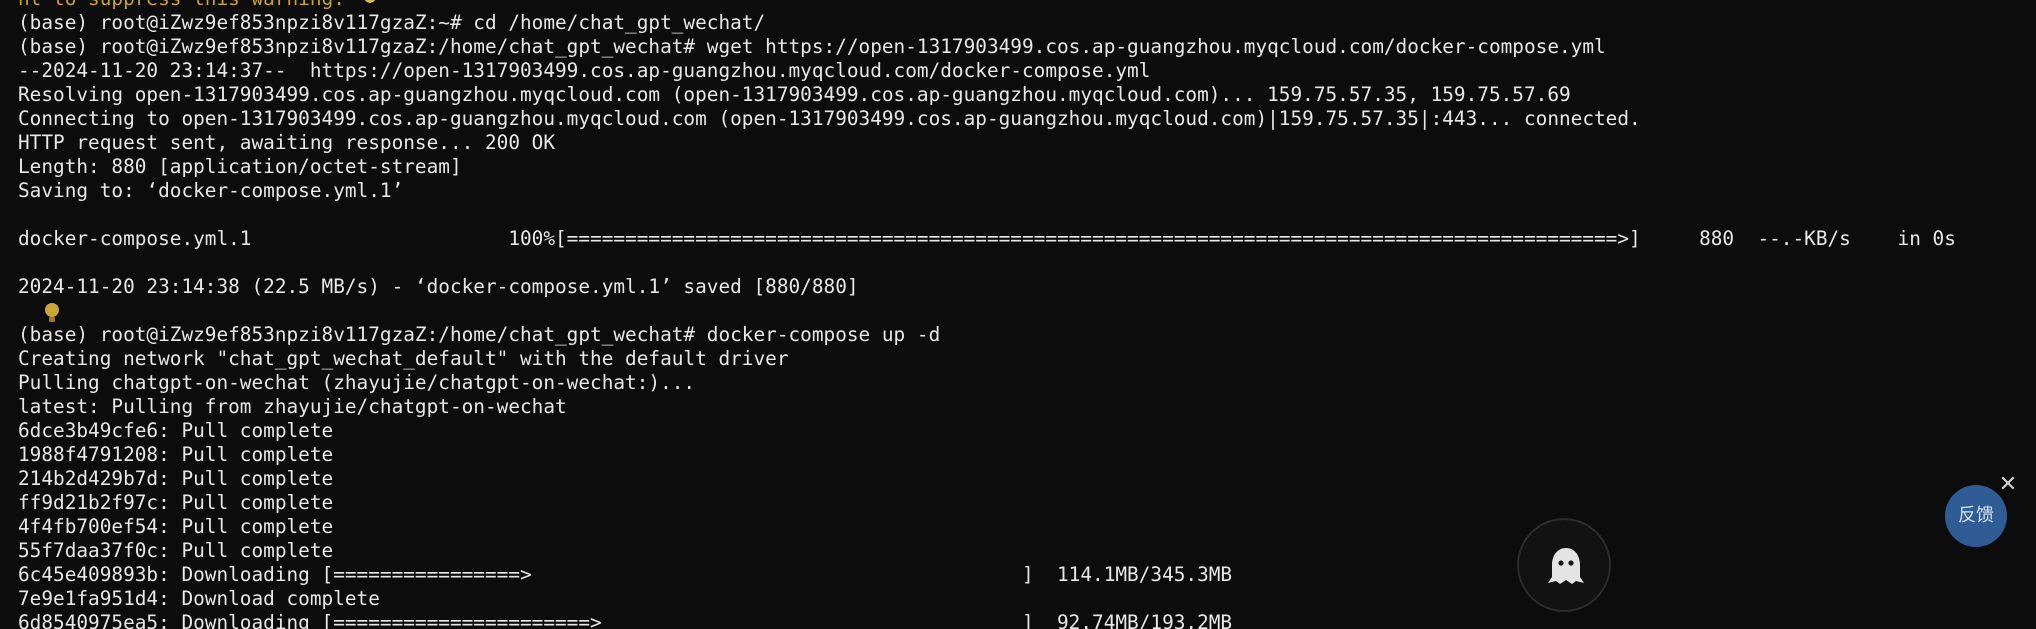  Describe the element at coordinates (181, 5) in the screenshot. I see `terminal-text: nt to suppress this warning.` at that location.